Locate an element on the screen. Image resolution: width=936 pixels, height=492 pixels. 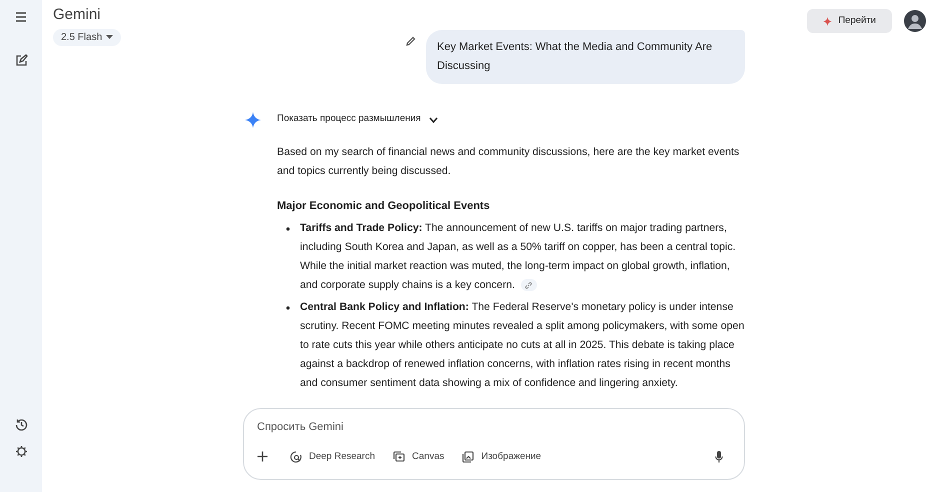
research-icon is located at coordinates (296, 456).